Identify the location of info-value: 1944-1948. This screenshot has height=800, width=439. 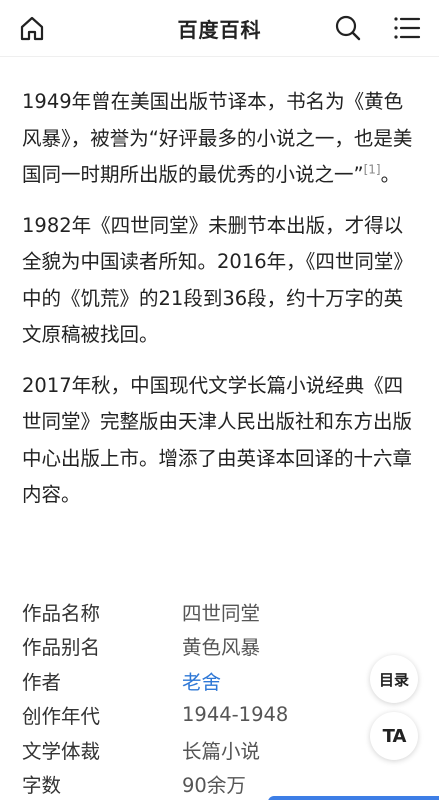
(235, 715).